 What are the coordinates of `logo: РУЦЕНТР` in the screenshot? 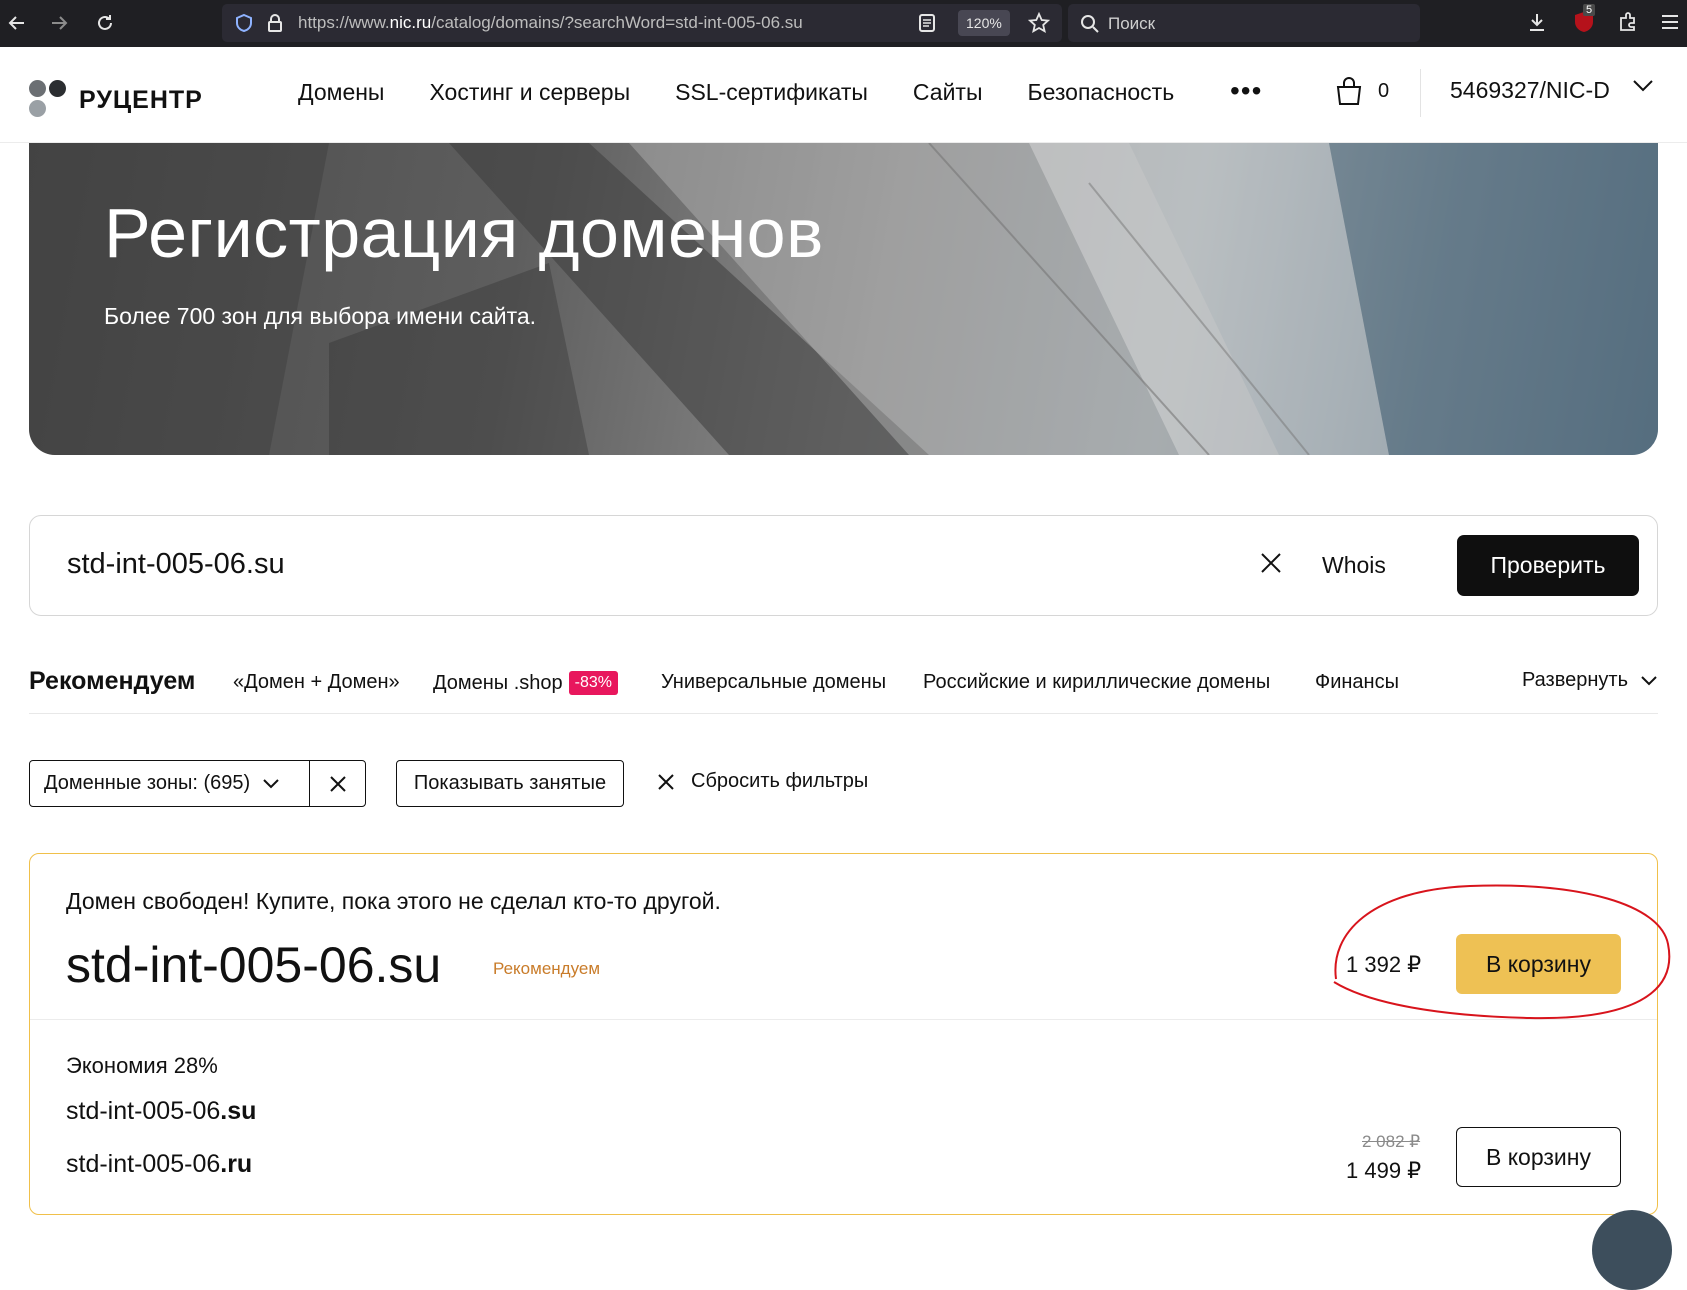 It's located at (116, 100).